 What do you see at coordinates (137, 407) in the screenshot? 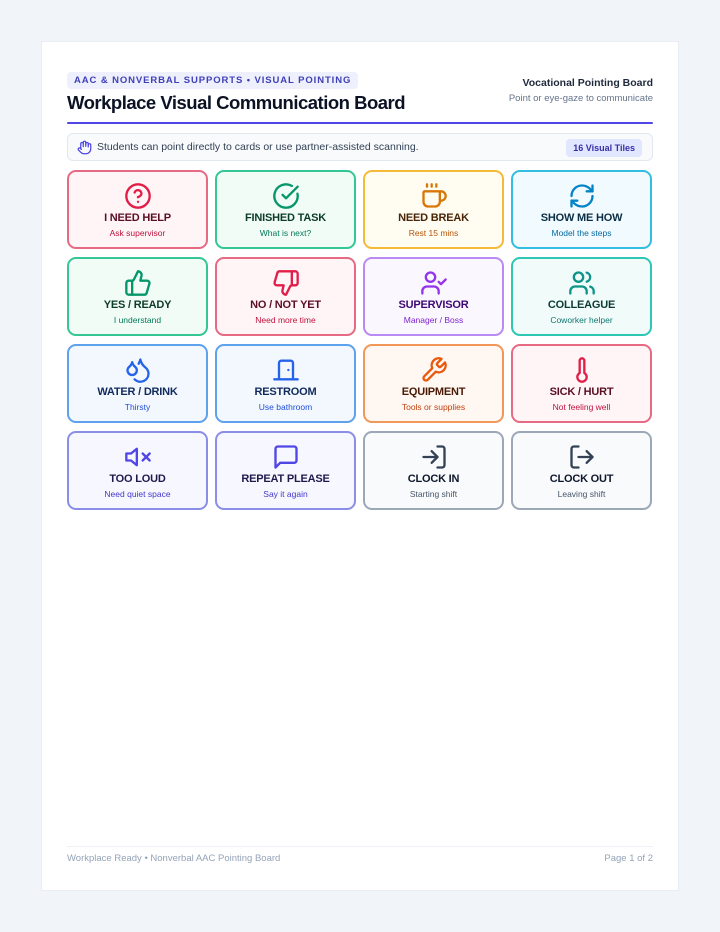
I see `tile-subtitle: Thirsty` at bounding box center [137, 407].